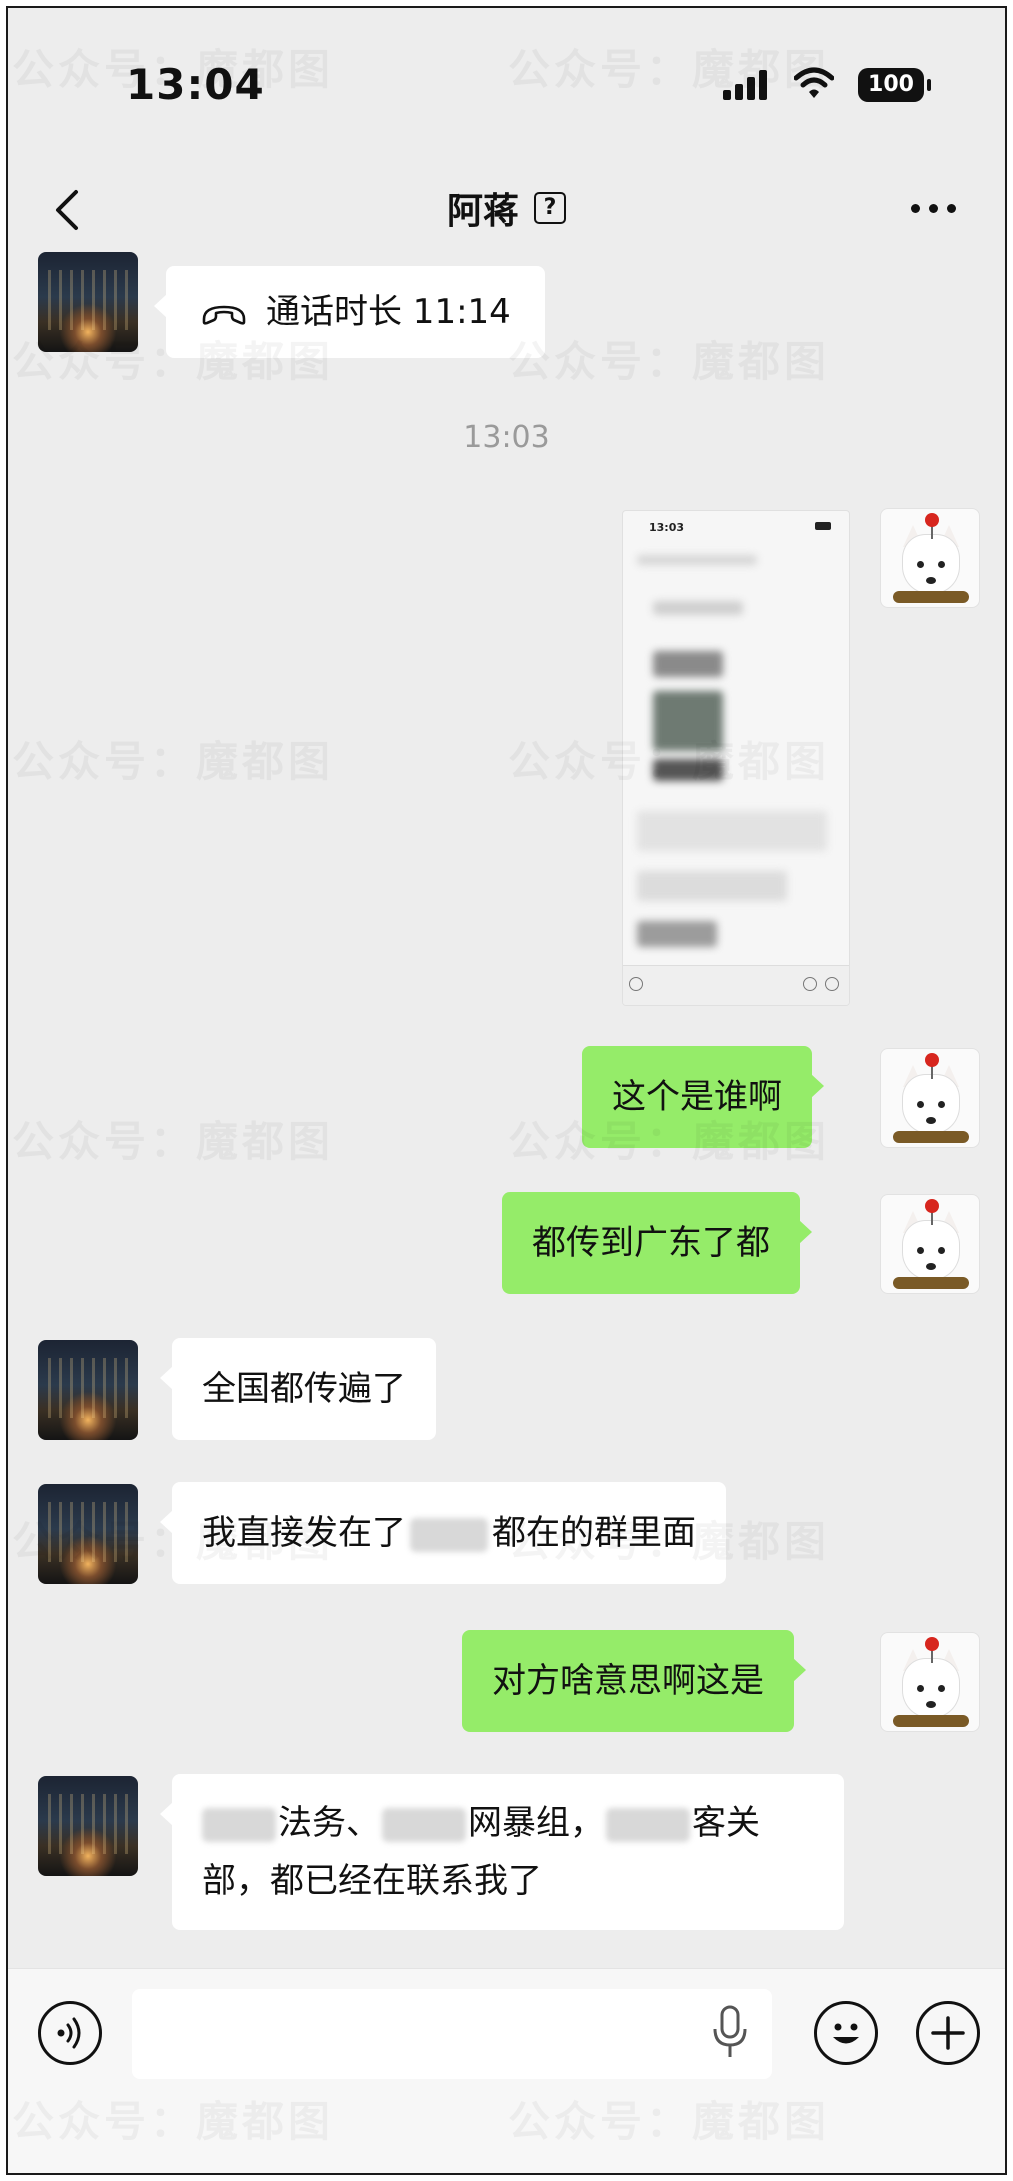 The width and height of the screenshot is (1013, 2181). Describe the element at coordinates (388, 312) in the screenshot. I see `call-duration-text: 通话时长 11:14` at that location.